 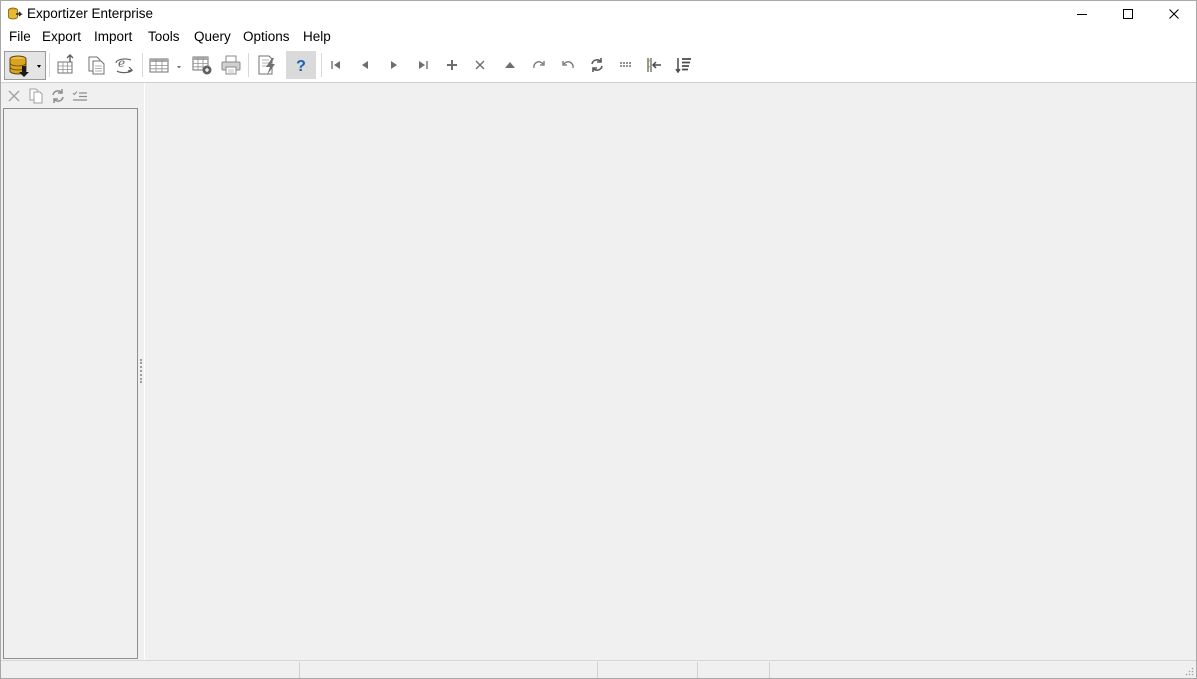 I want to click on svg-text: e, so click(x=121, y=63).